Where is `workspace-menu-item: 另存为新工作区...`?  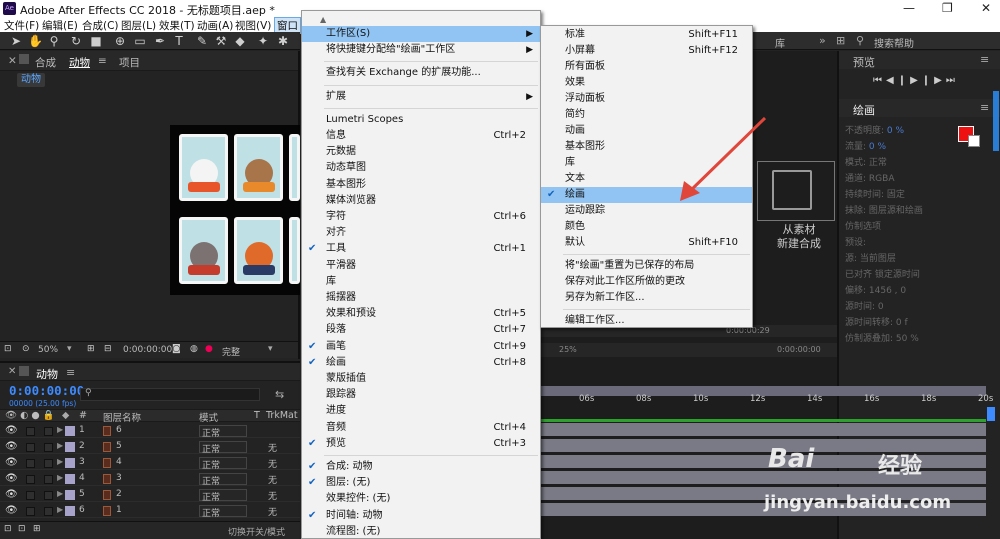
workspace-menu-item: 另存为新工作区... is located at coordinates (646, 298).